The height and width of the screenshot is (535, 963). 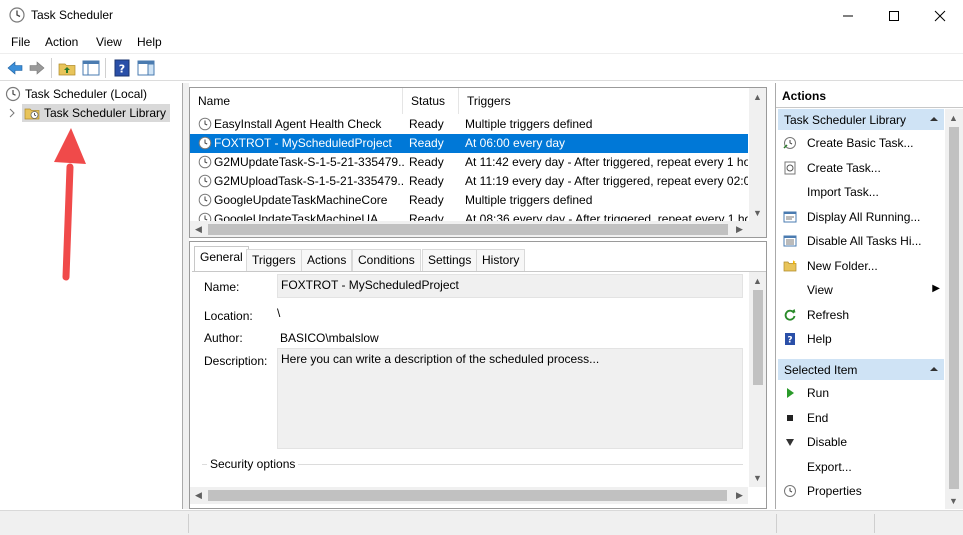 I want to click on menu-help: Help, so click(x=149, y=42).